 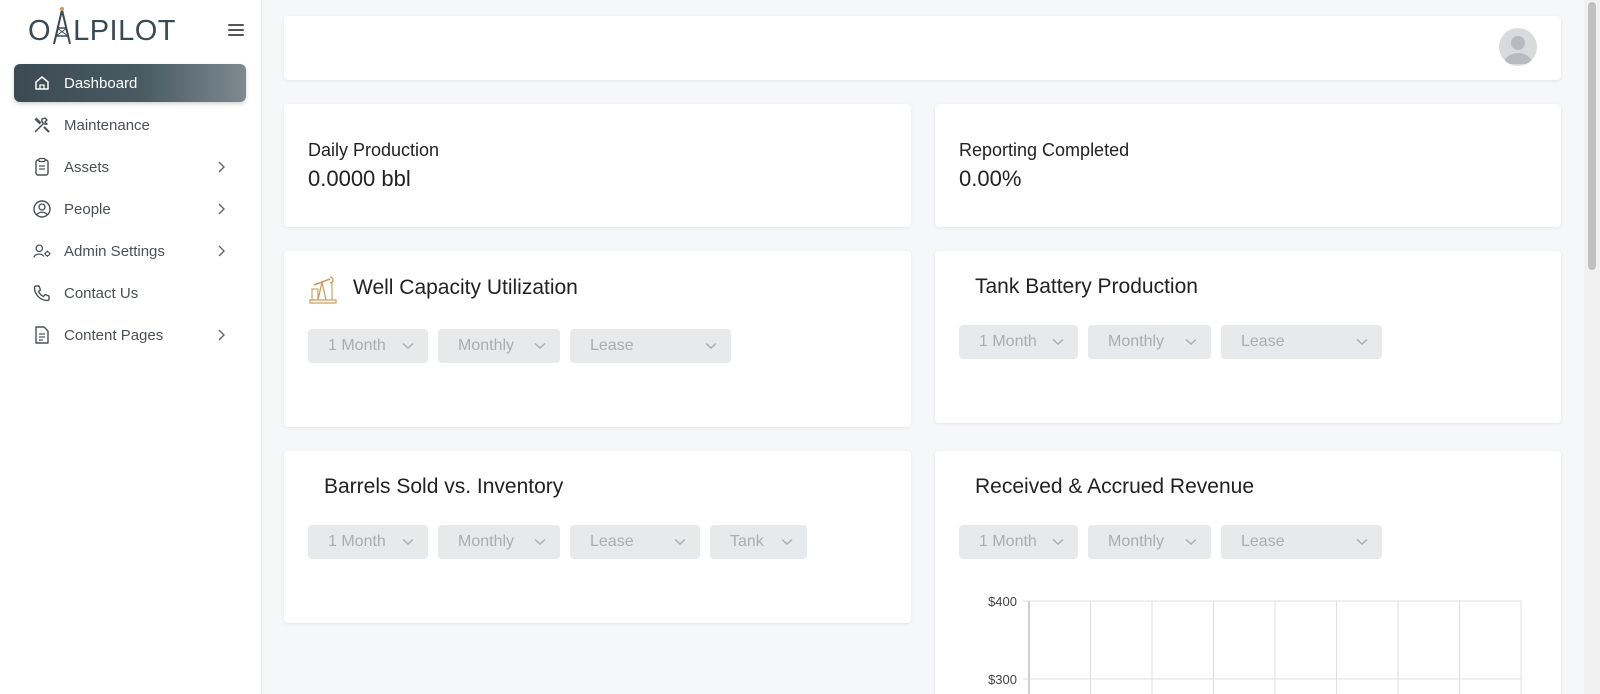 I want to click on tank-select: Tank, so click(x=758, y=542).